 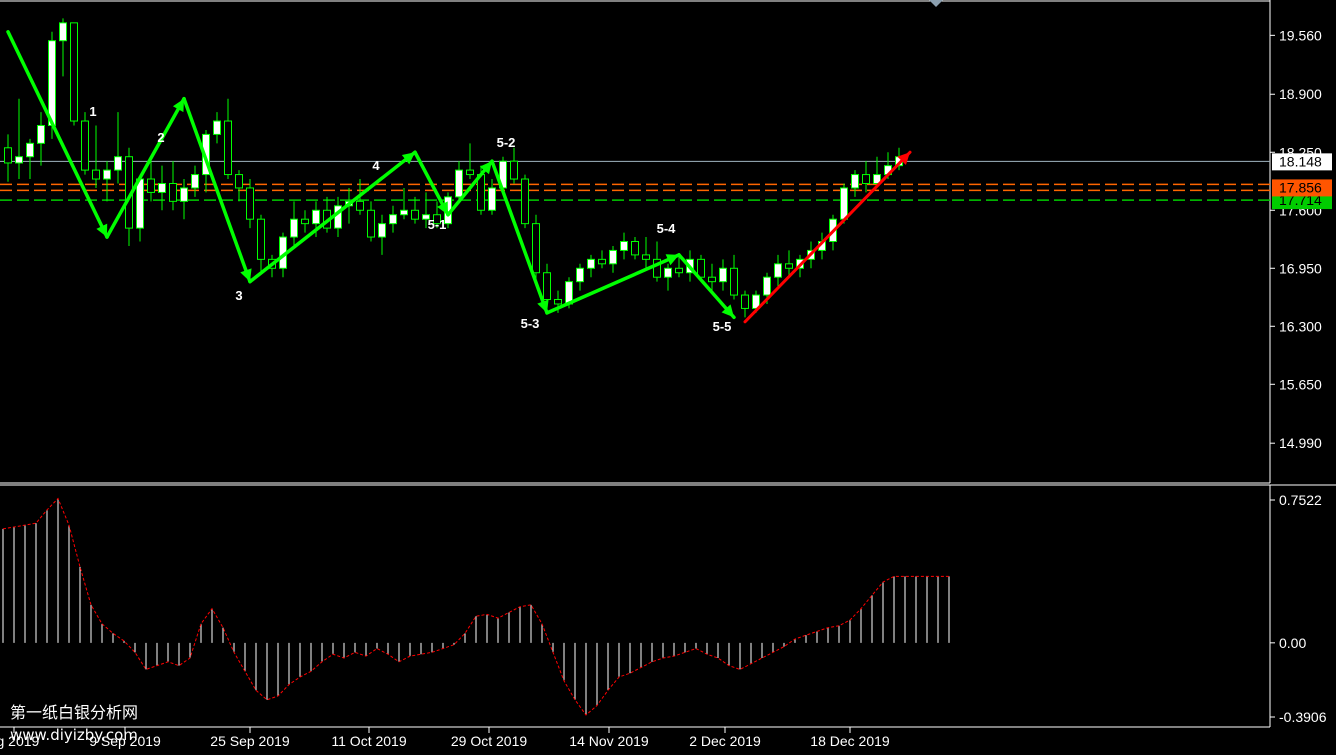 I want to click on sub-y-tick-label: 0.00, so click(x=1292, y=643).